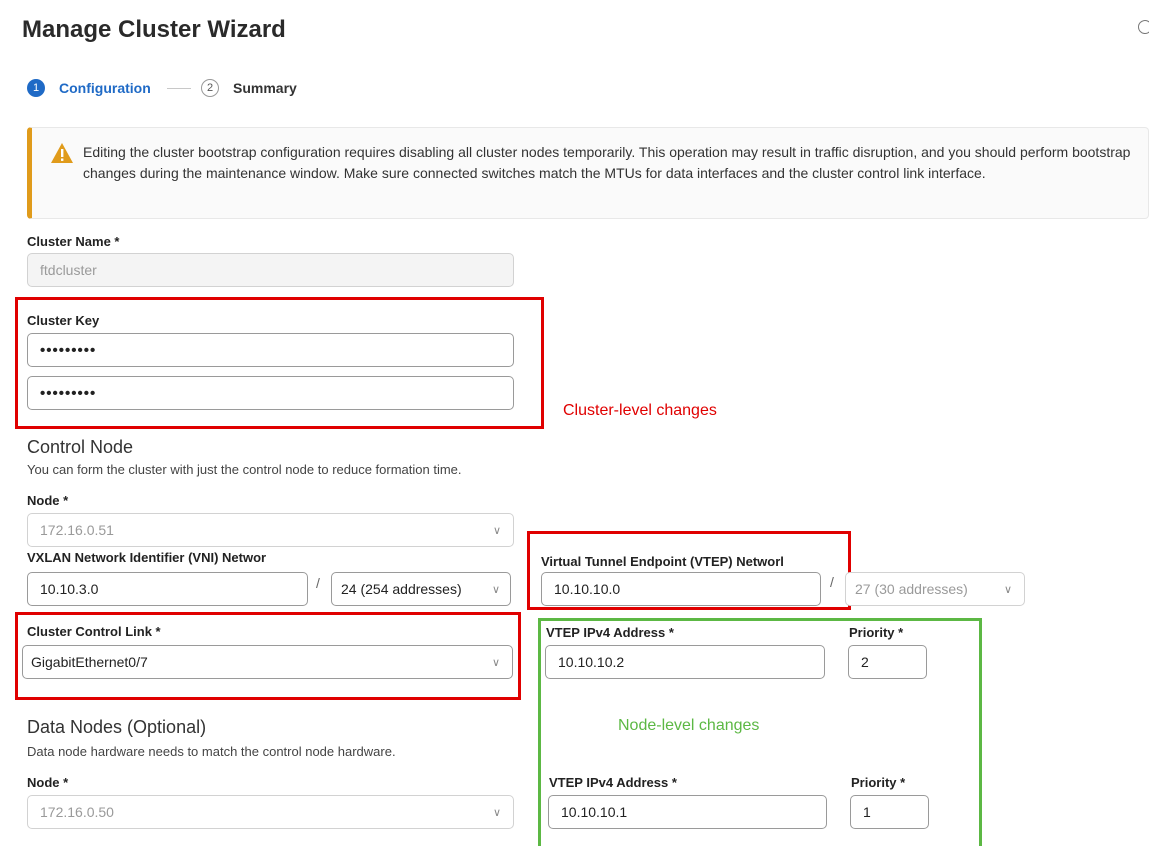  Describe the element at coordinates (587, 589) in the screenshot. I see `vtep-network-value: 10.10.10.0` at that location.